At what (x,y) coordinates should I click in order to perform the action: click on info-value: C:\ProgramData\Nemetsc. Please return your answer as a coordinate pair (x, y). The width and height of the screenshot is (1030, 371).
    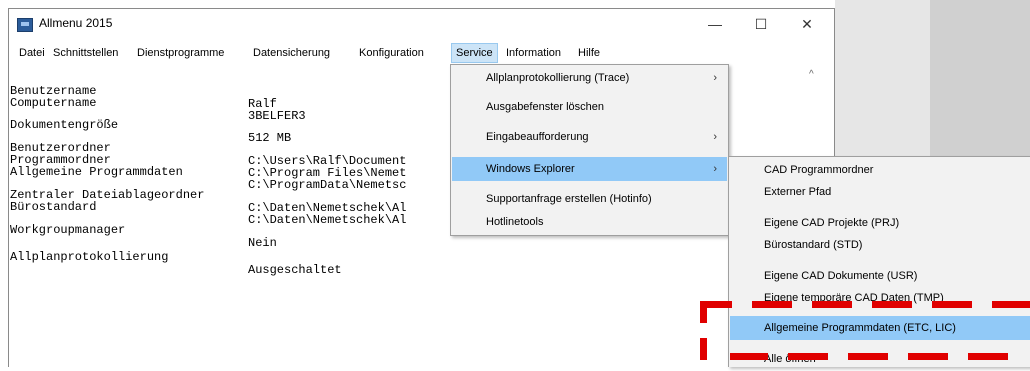
    Looking at the image, I should click on (327, 185).